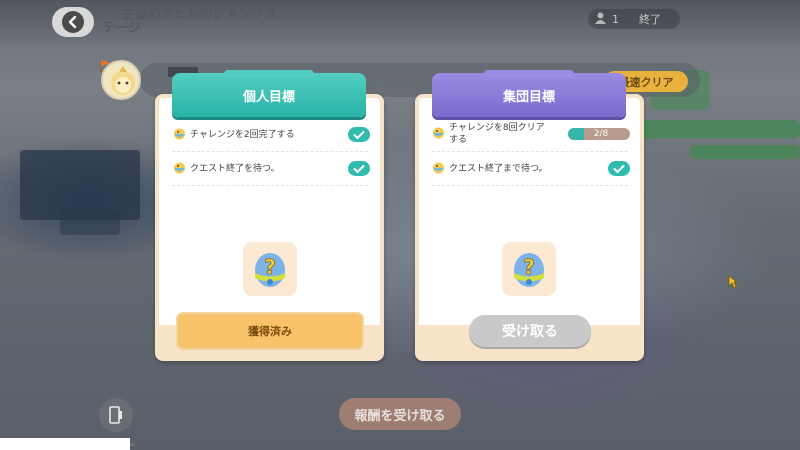 The width and height of the screenshot is (800, 450). I want to click on page-title: 主催のアヒルのジャンプス テージ, so click(189, 21).